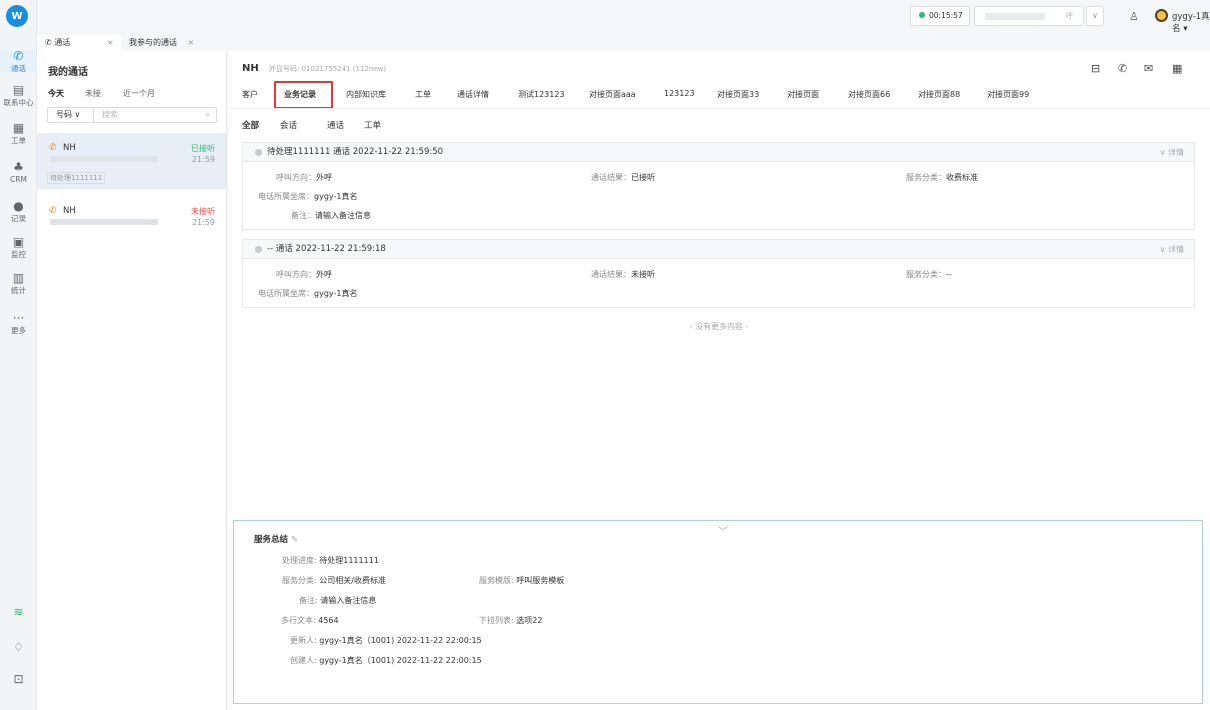 The image size is (1210, 710). Describe the element at coordinates (68, 72) in the screenshot. I see `list-title: 我的通话` at that location.